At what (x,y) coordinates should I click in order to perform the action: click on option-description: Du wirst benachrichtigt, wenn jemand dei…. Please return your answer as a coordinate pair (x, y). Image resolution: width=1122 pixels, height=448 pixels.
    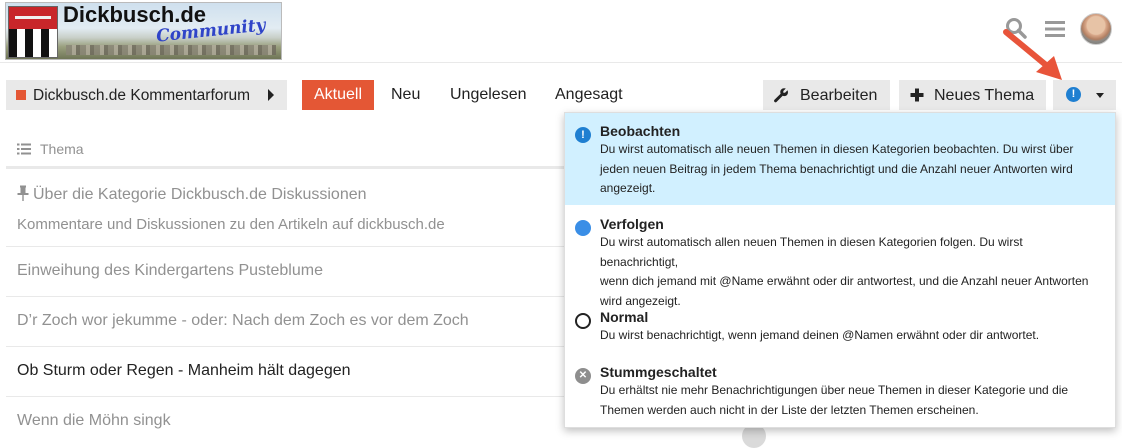
    Looking at the image, I should click on (820, 335).